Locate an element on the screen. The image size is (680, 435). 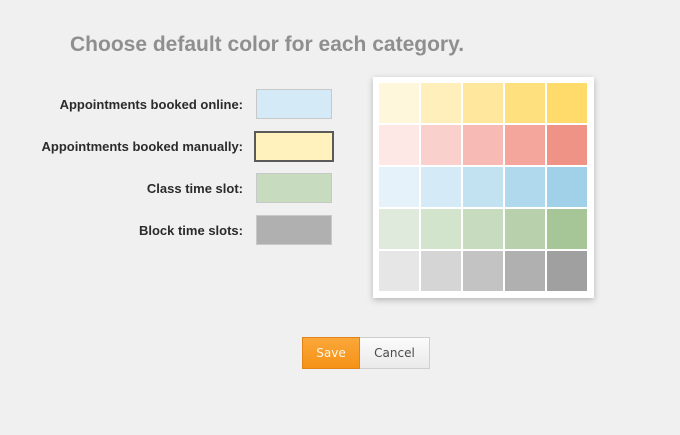
action-buttons: Save Cancel is located at coordinates (366, 353).